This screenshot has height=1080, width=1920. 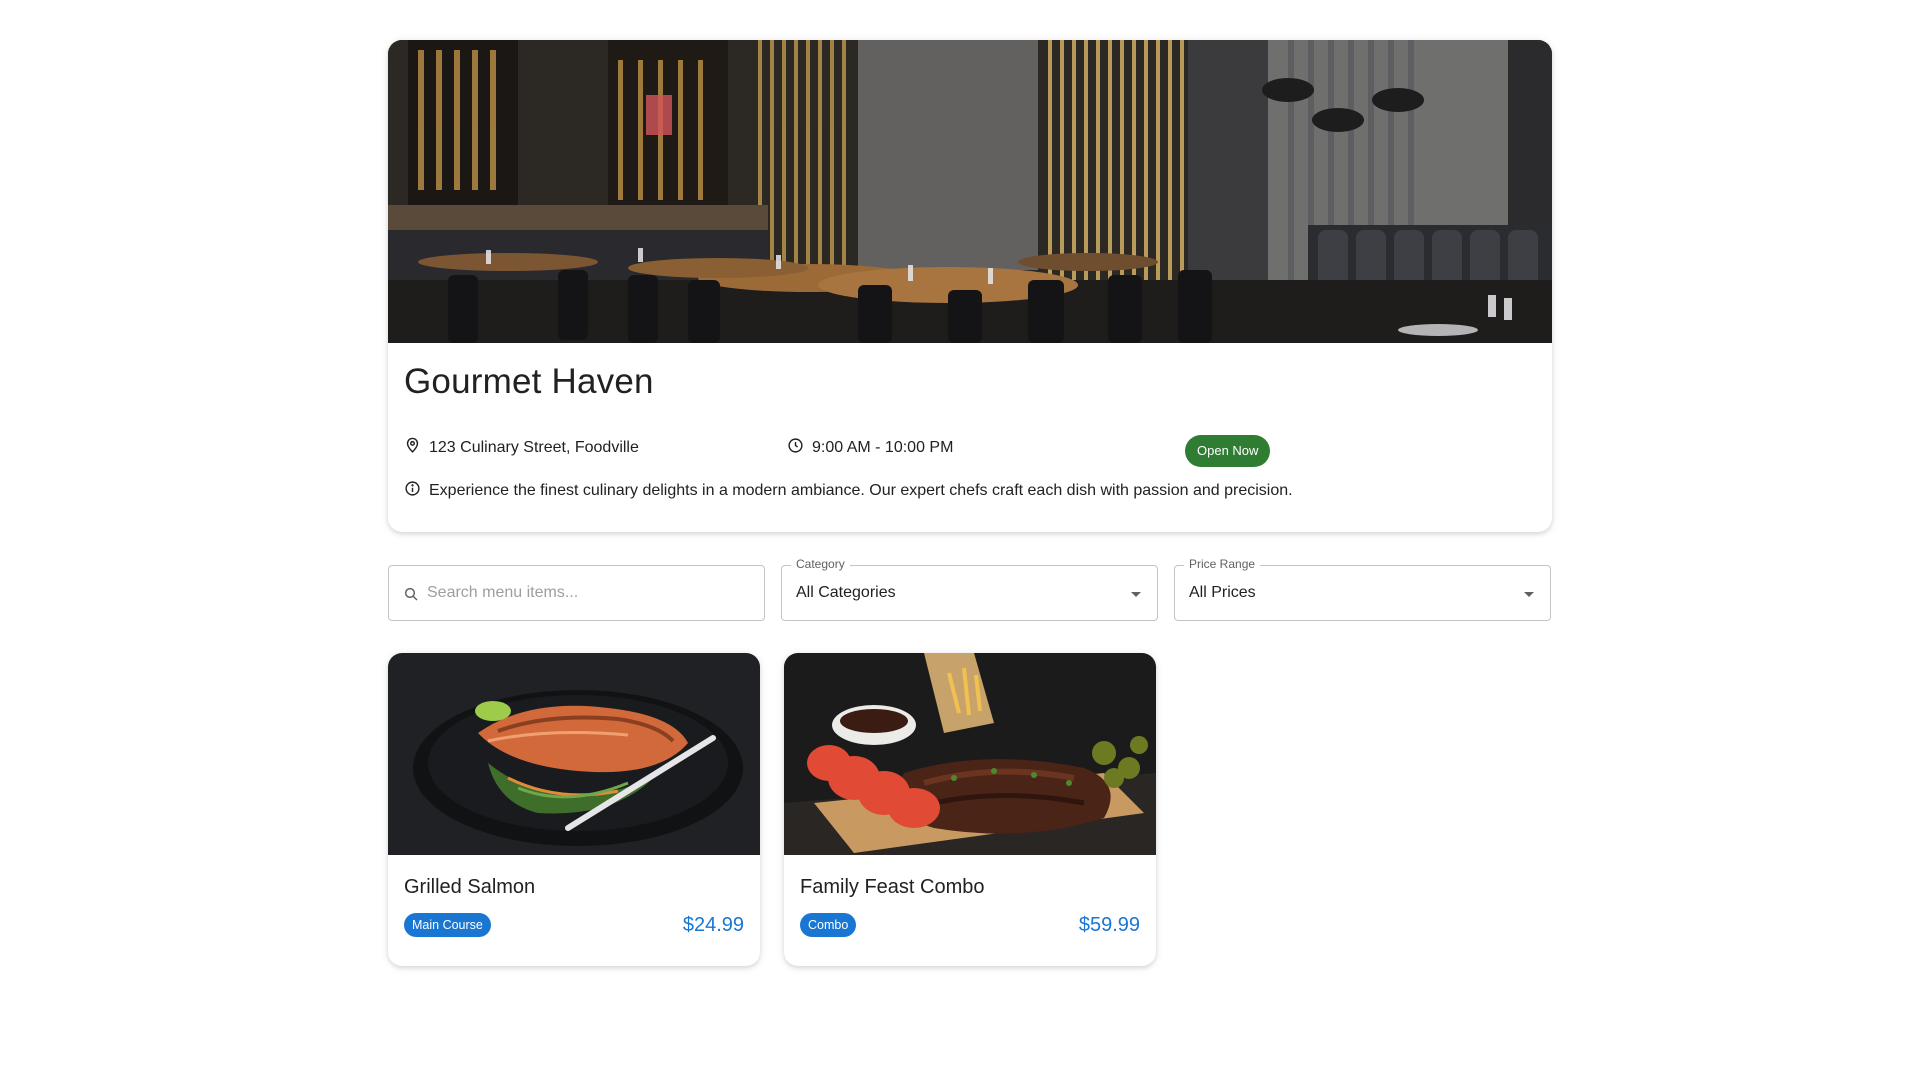 I want to click on open-status-badge: Open Now, so click(x=1228, y=451).